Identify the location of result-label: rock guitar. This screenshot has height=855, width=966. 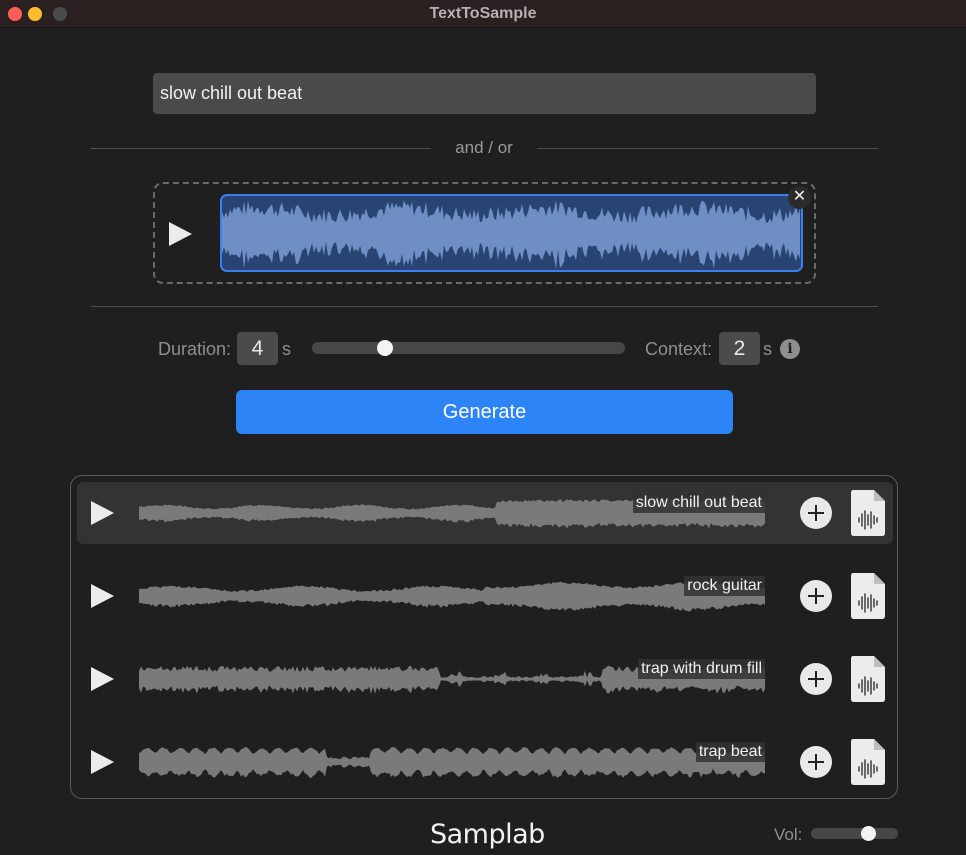
(724, 586).